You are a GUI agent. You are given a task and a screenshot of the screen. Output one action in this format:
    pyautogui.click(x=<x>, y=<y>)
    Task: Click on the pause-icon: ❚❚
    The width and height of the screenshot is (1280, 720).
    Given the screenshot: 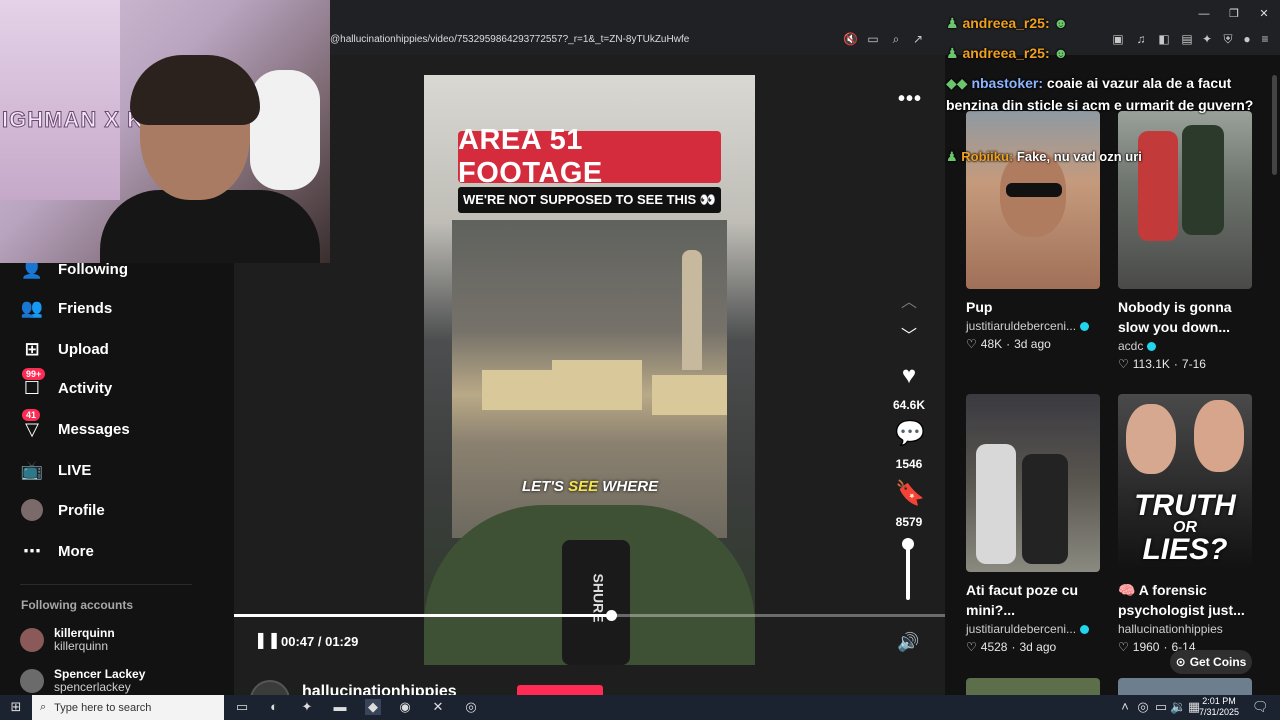 What is the action you would take?
    pyautogui.click(x=267, y=641)
    